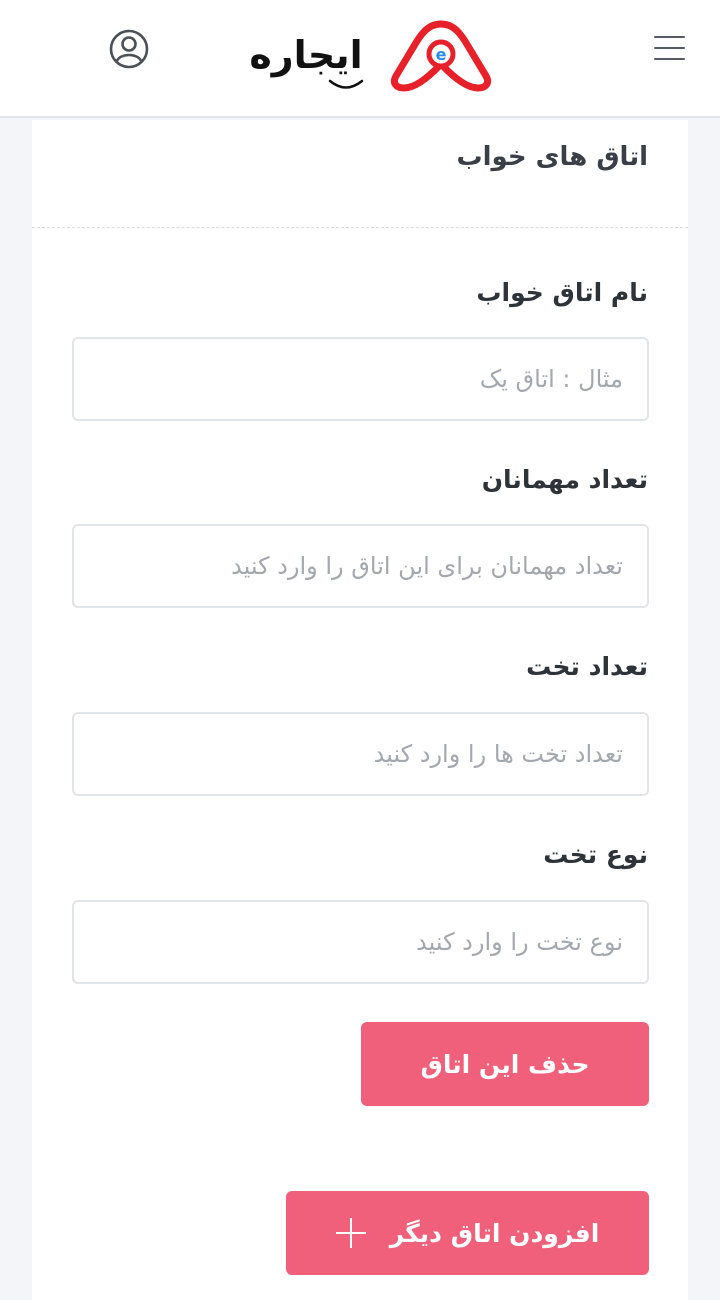  Describe the element at coordinates (552, 157) in the screenshot. I see `section-title: اتاق های خواب` at that location.